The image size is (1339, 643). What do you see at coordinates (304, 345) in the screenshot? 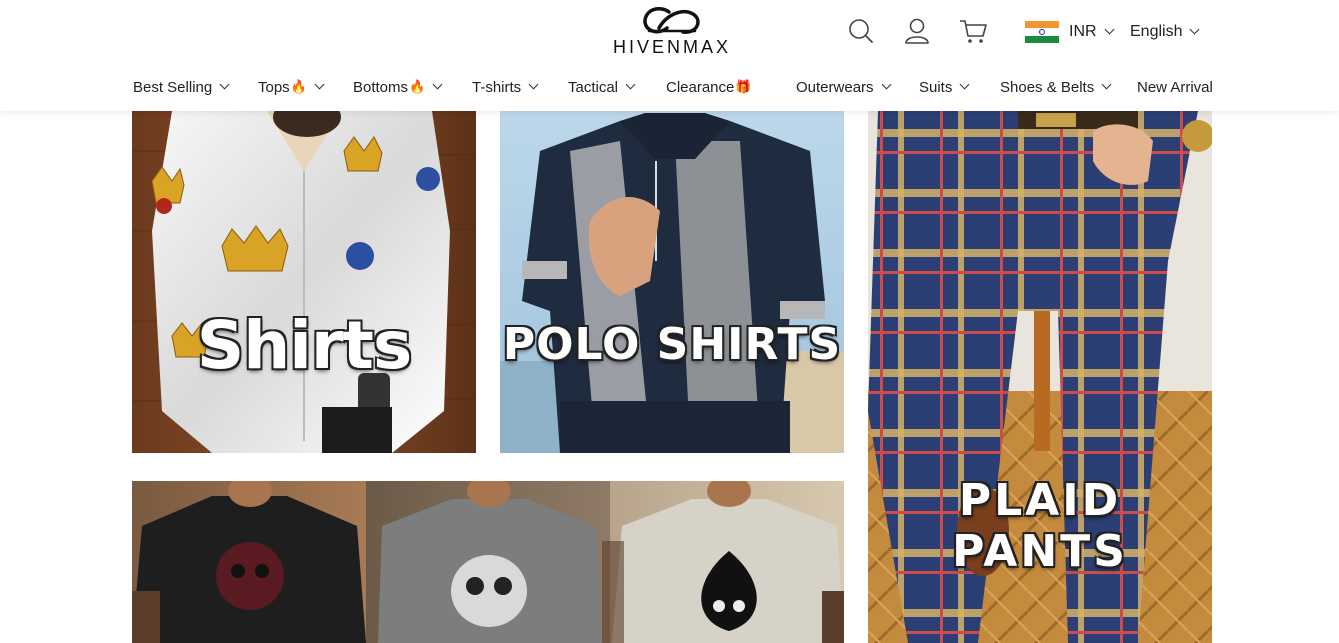
I see `banner-title: Shirts` at bounding box center [304, 345].